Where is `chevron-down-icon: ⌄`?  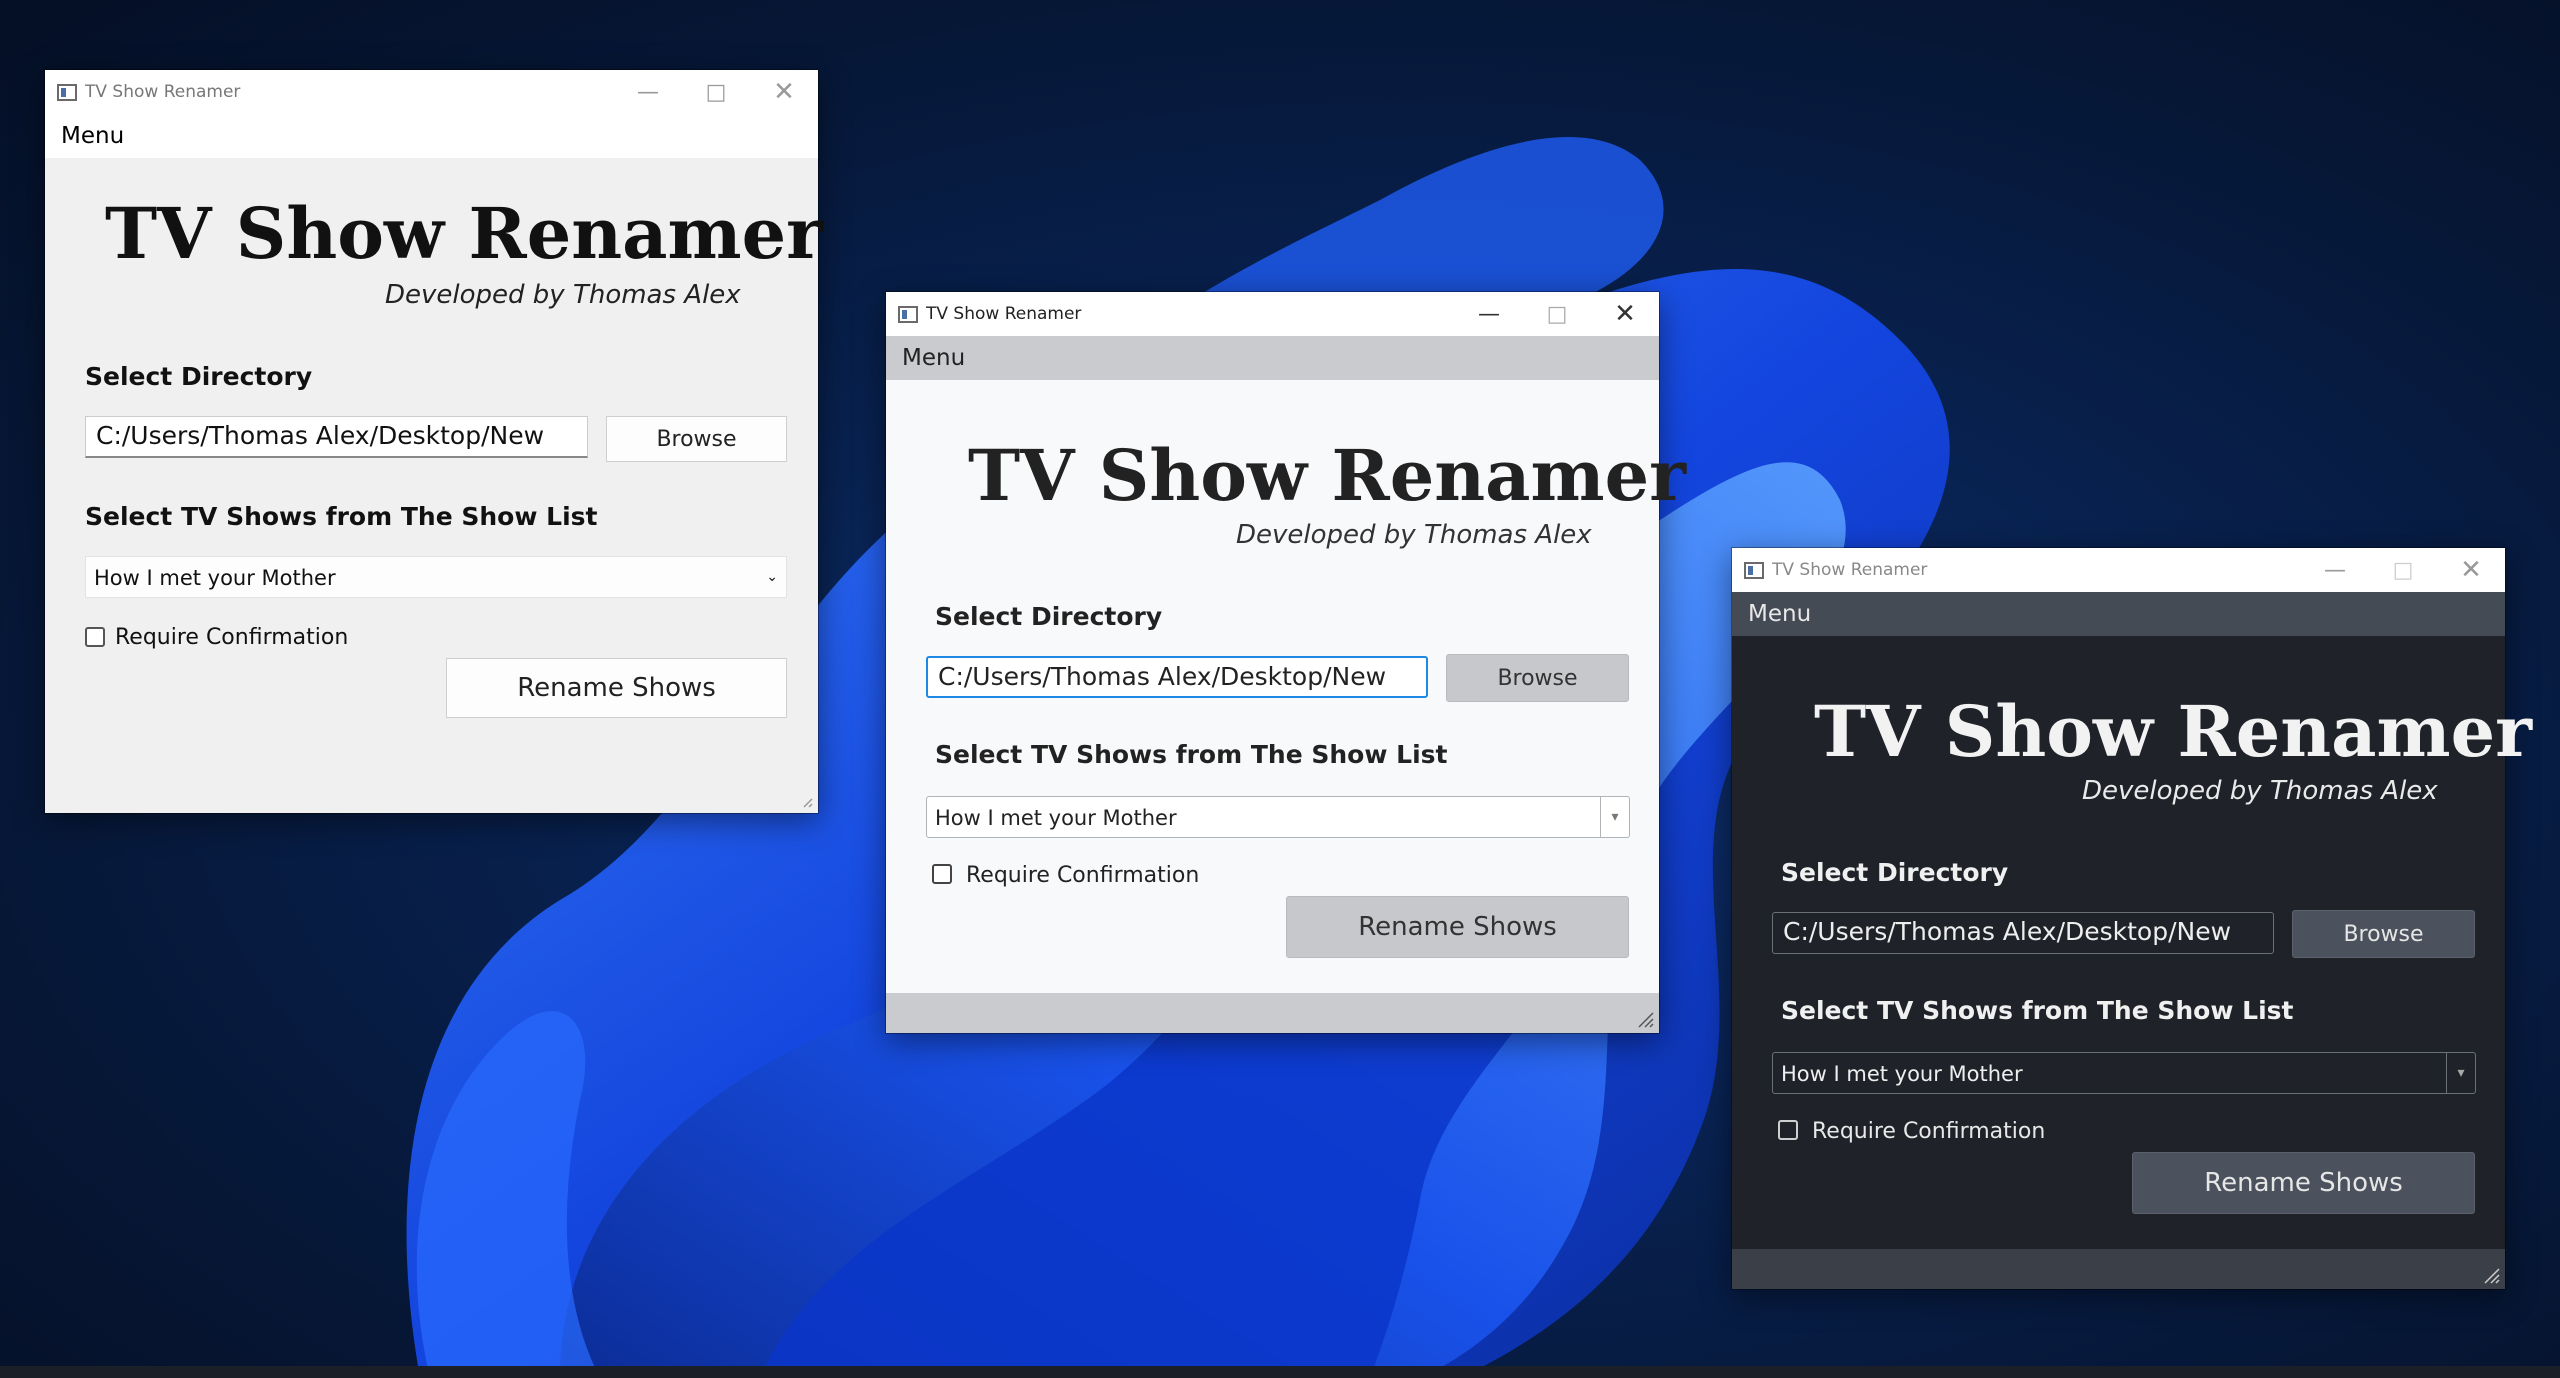 chevron-down-icon: ⌄ is located at coordinates (772, 577).